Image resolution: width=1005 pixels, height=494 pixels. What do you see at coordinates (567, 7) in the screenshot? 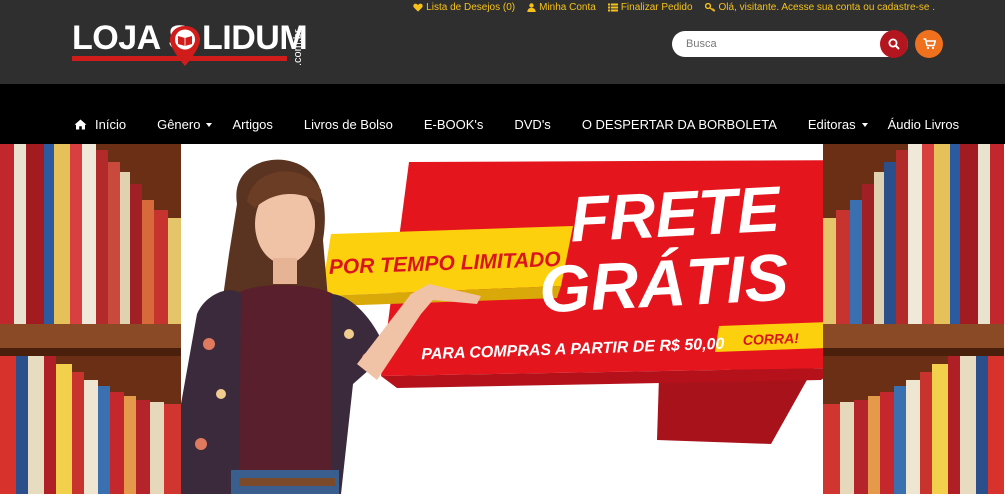
I see `account-label: Minha Conta` at bounding box center [567, 7].